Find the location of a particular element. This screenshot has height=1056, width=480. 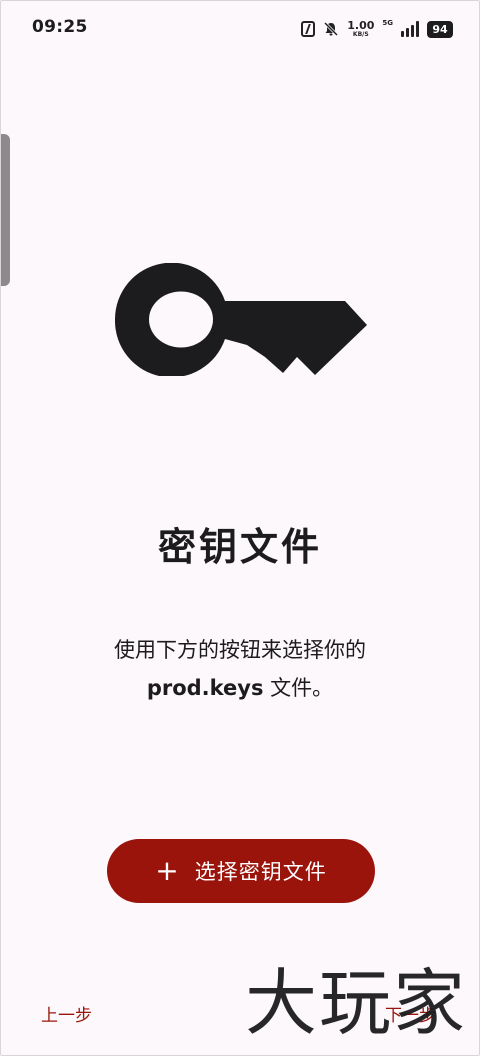

description-filename: prod.keys is located at coordinates (205, 688).